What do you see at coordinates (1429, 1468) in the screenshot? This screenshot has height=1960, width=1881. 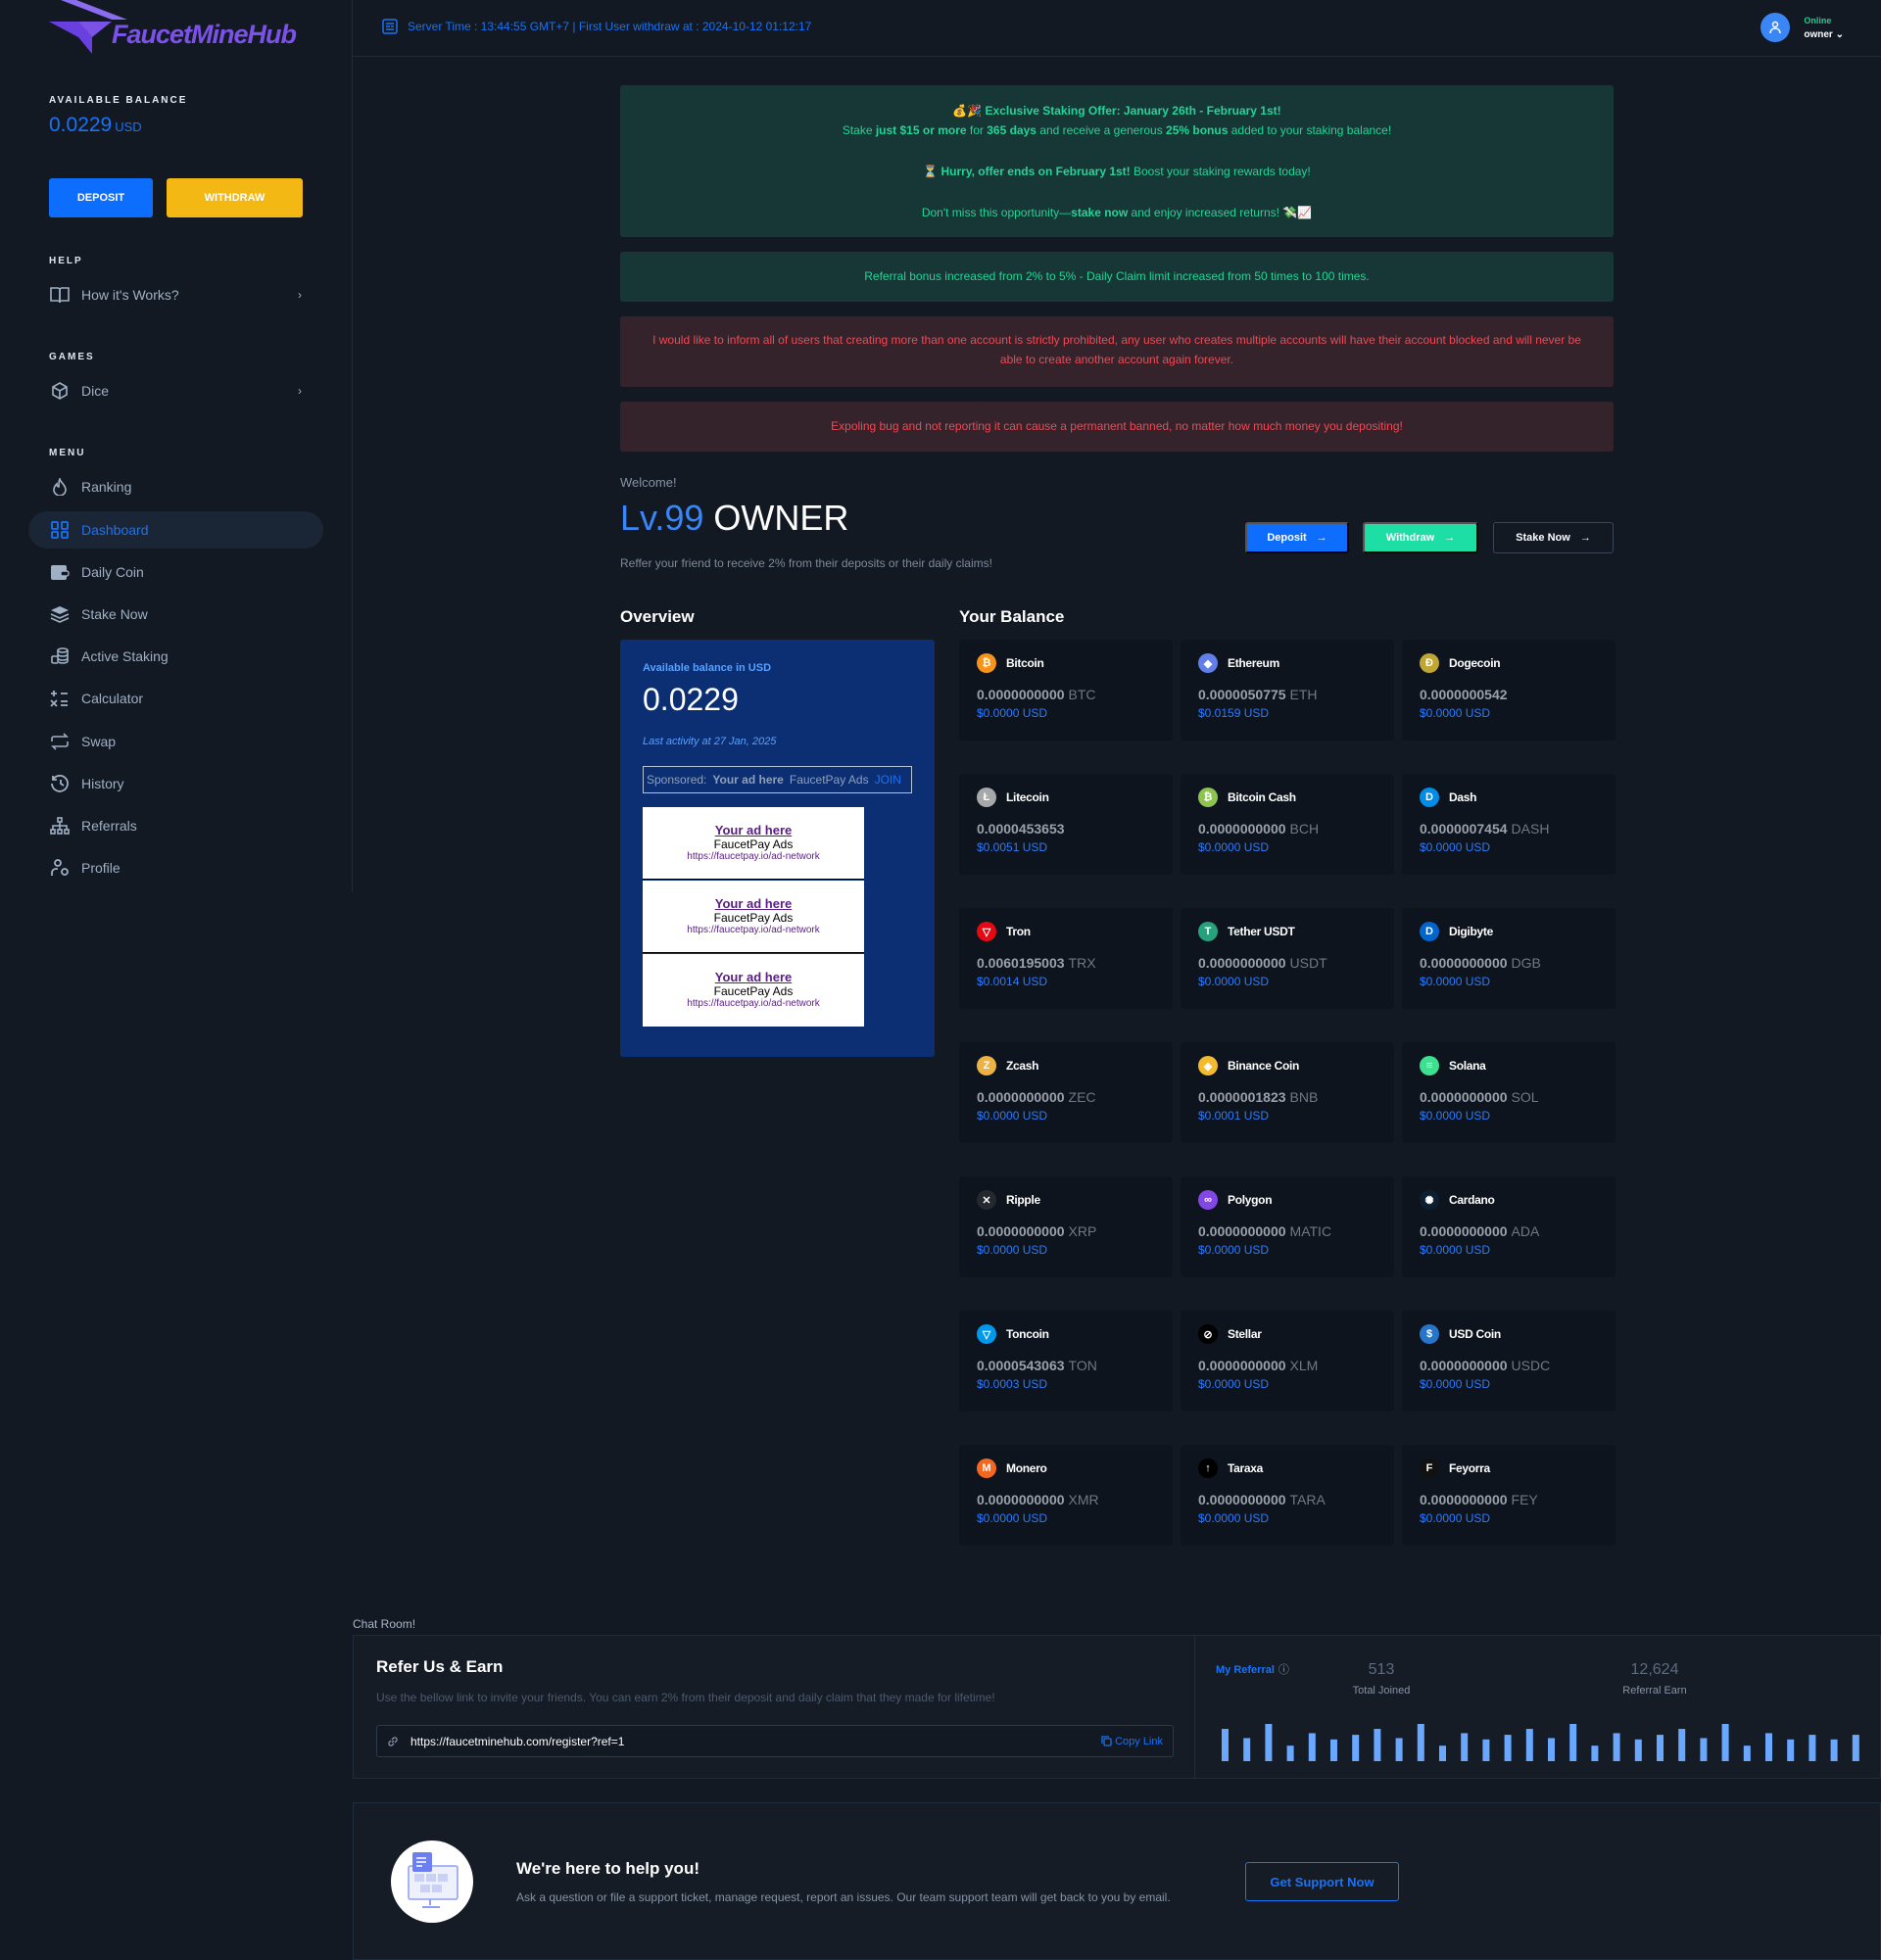 I see `feyorra-icon: F` at bounding box center [1429, 1468].